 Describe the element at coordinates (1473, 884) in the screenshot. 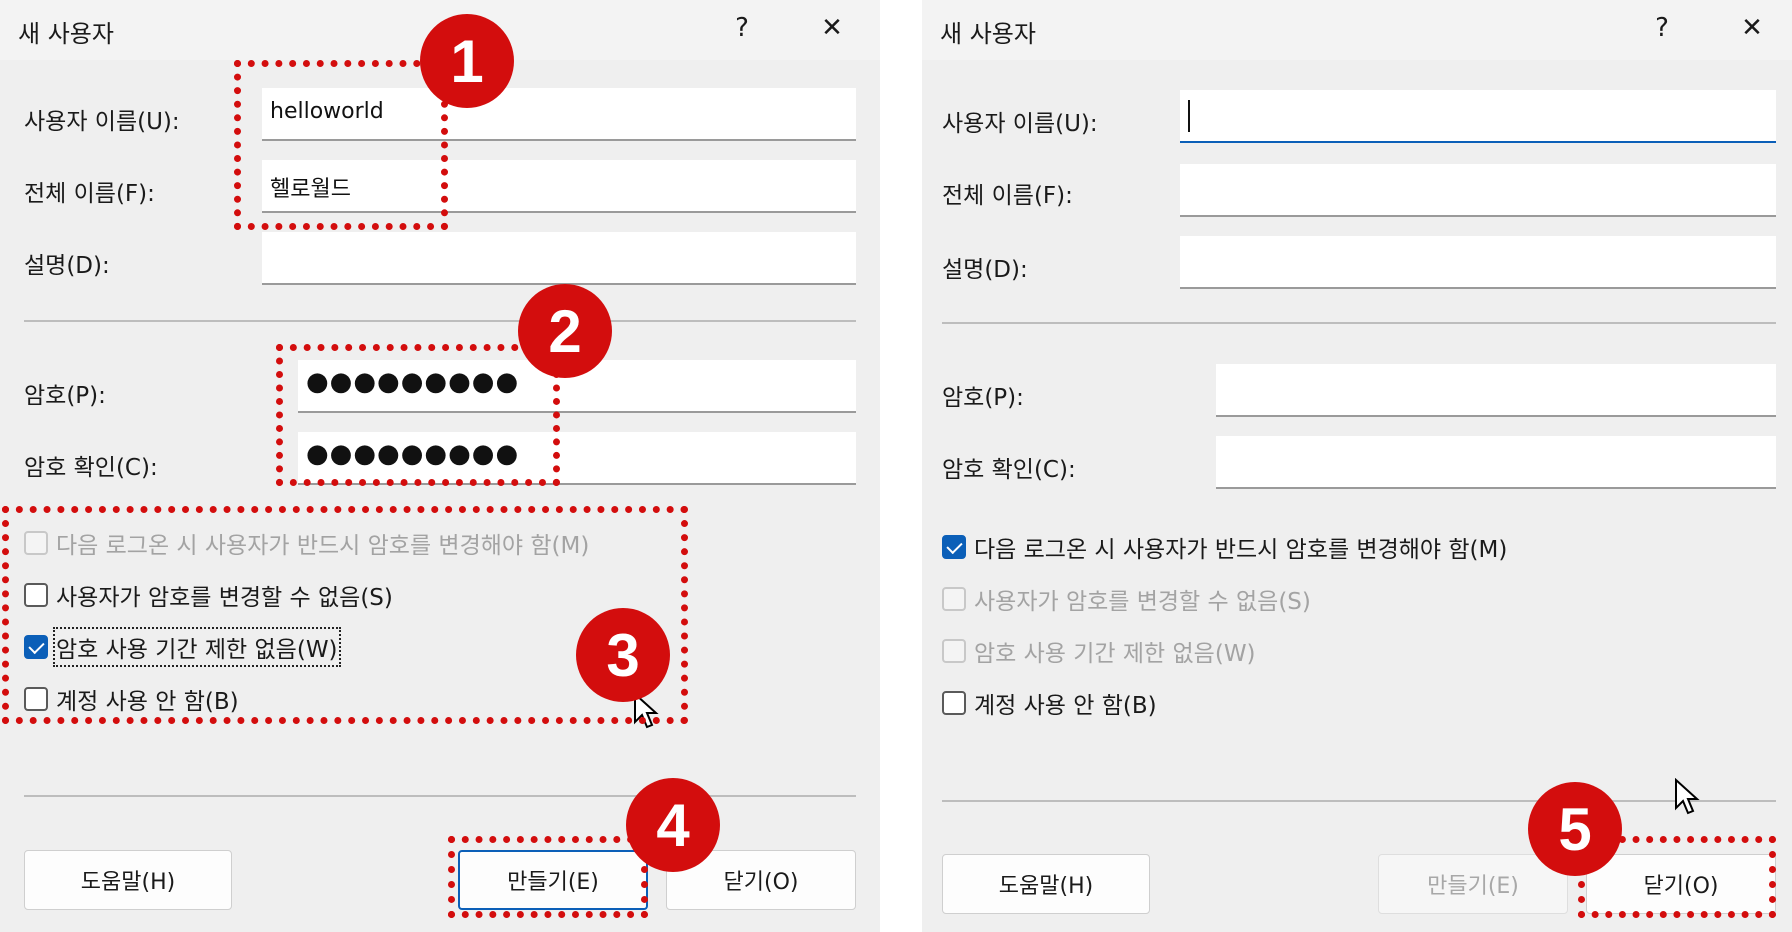

I see `create-button-disabled: 만들기(E)` at that location.